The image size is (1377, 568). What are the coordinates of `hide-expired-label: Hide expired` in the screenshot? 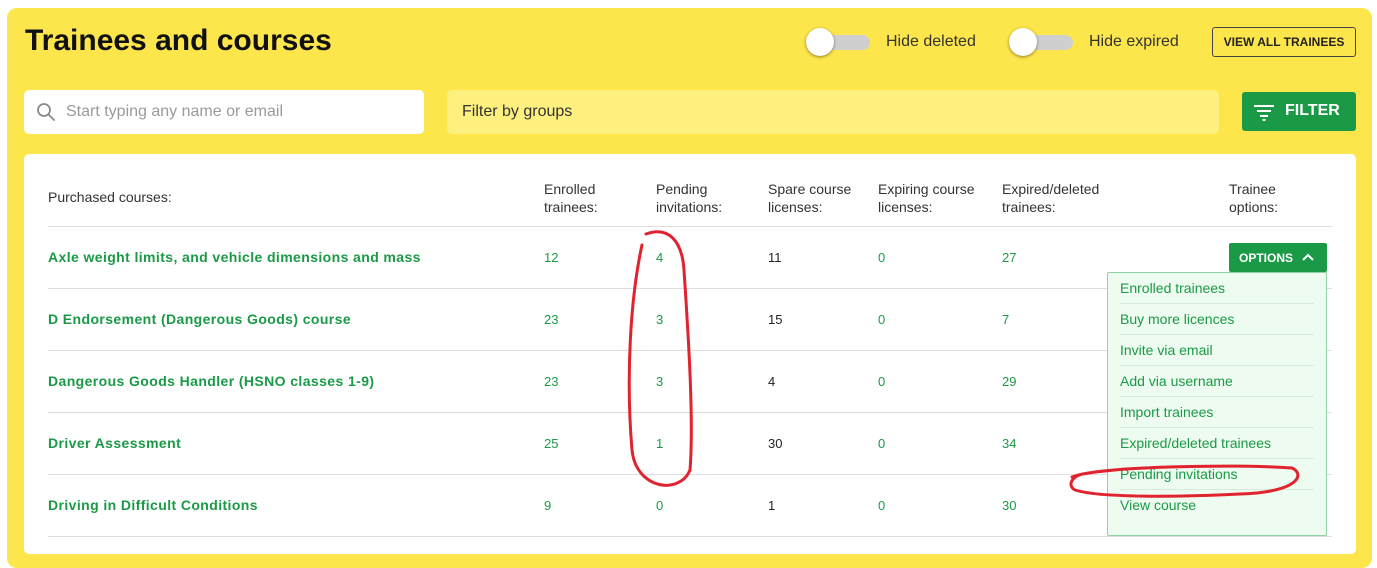 It's located at (1134, 41).